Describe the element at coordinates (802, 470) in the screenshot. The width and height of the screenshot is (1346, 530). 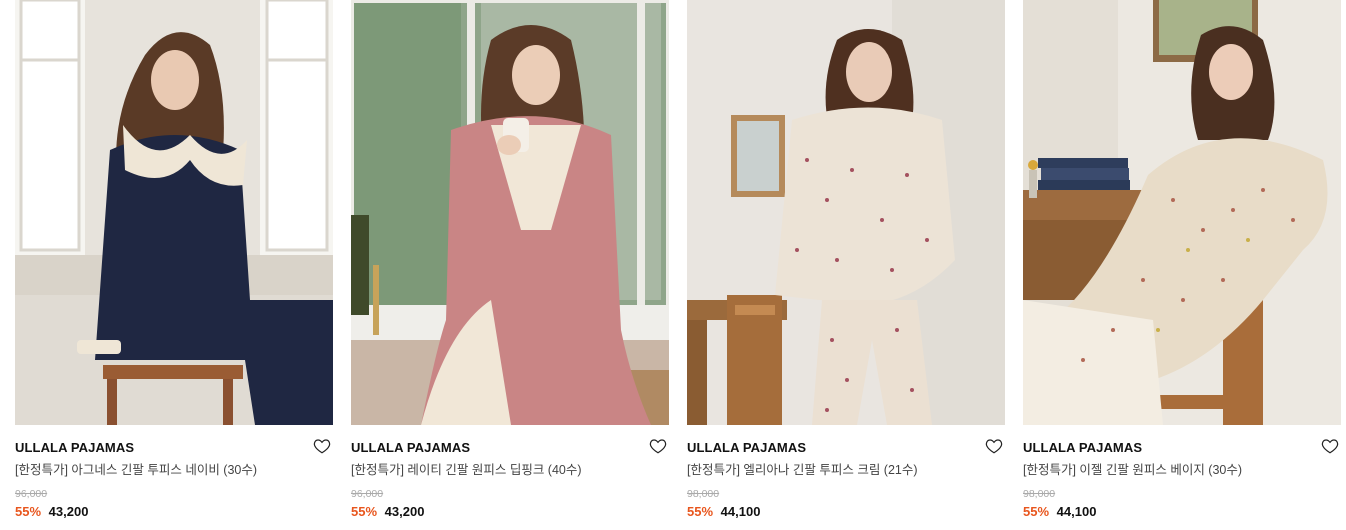
I see `product-name: [한정특가] 엘리아나 긴팔 투피스 크림 (21수)` at that location.